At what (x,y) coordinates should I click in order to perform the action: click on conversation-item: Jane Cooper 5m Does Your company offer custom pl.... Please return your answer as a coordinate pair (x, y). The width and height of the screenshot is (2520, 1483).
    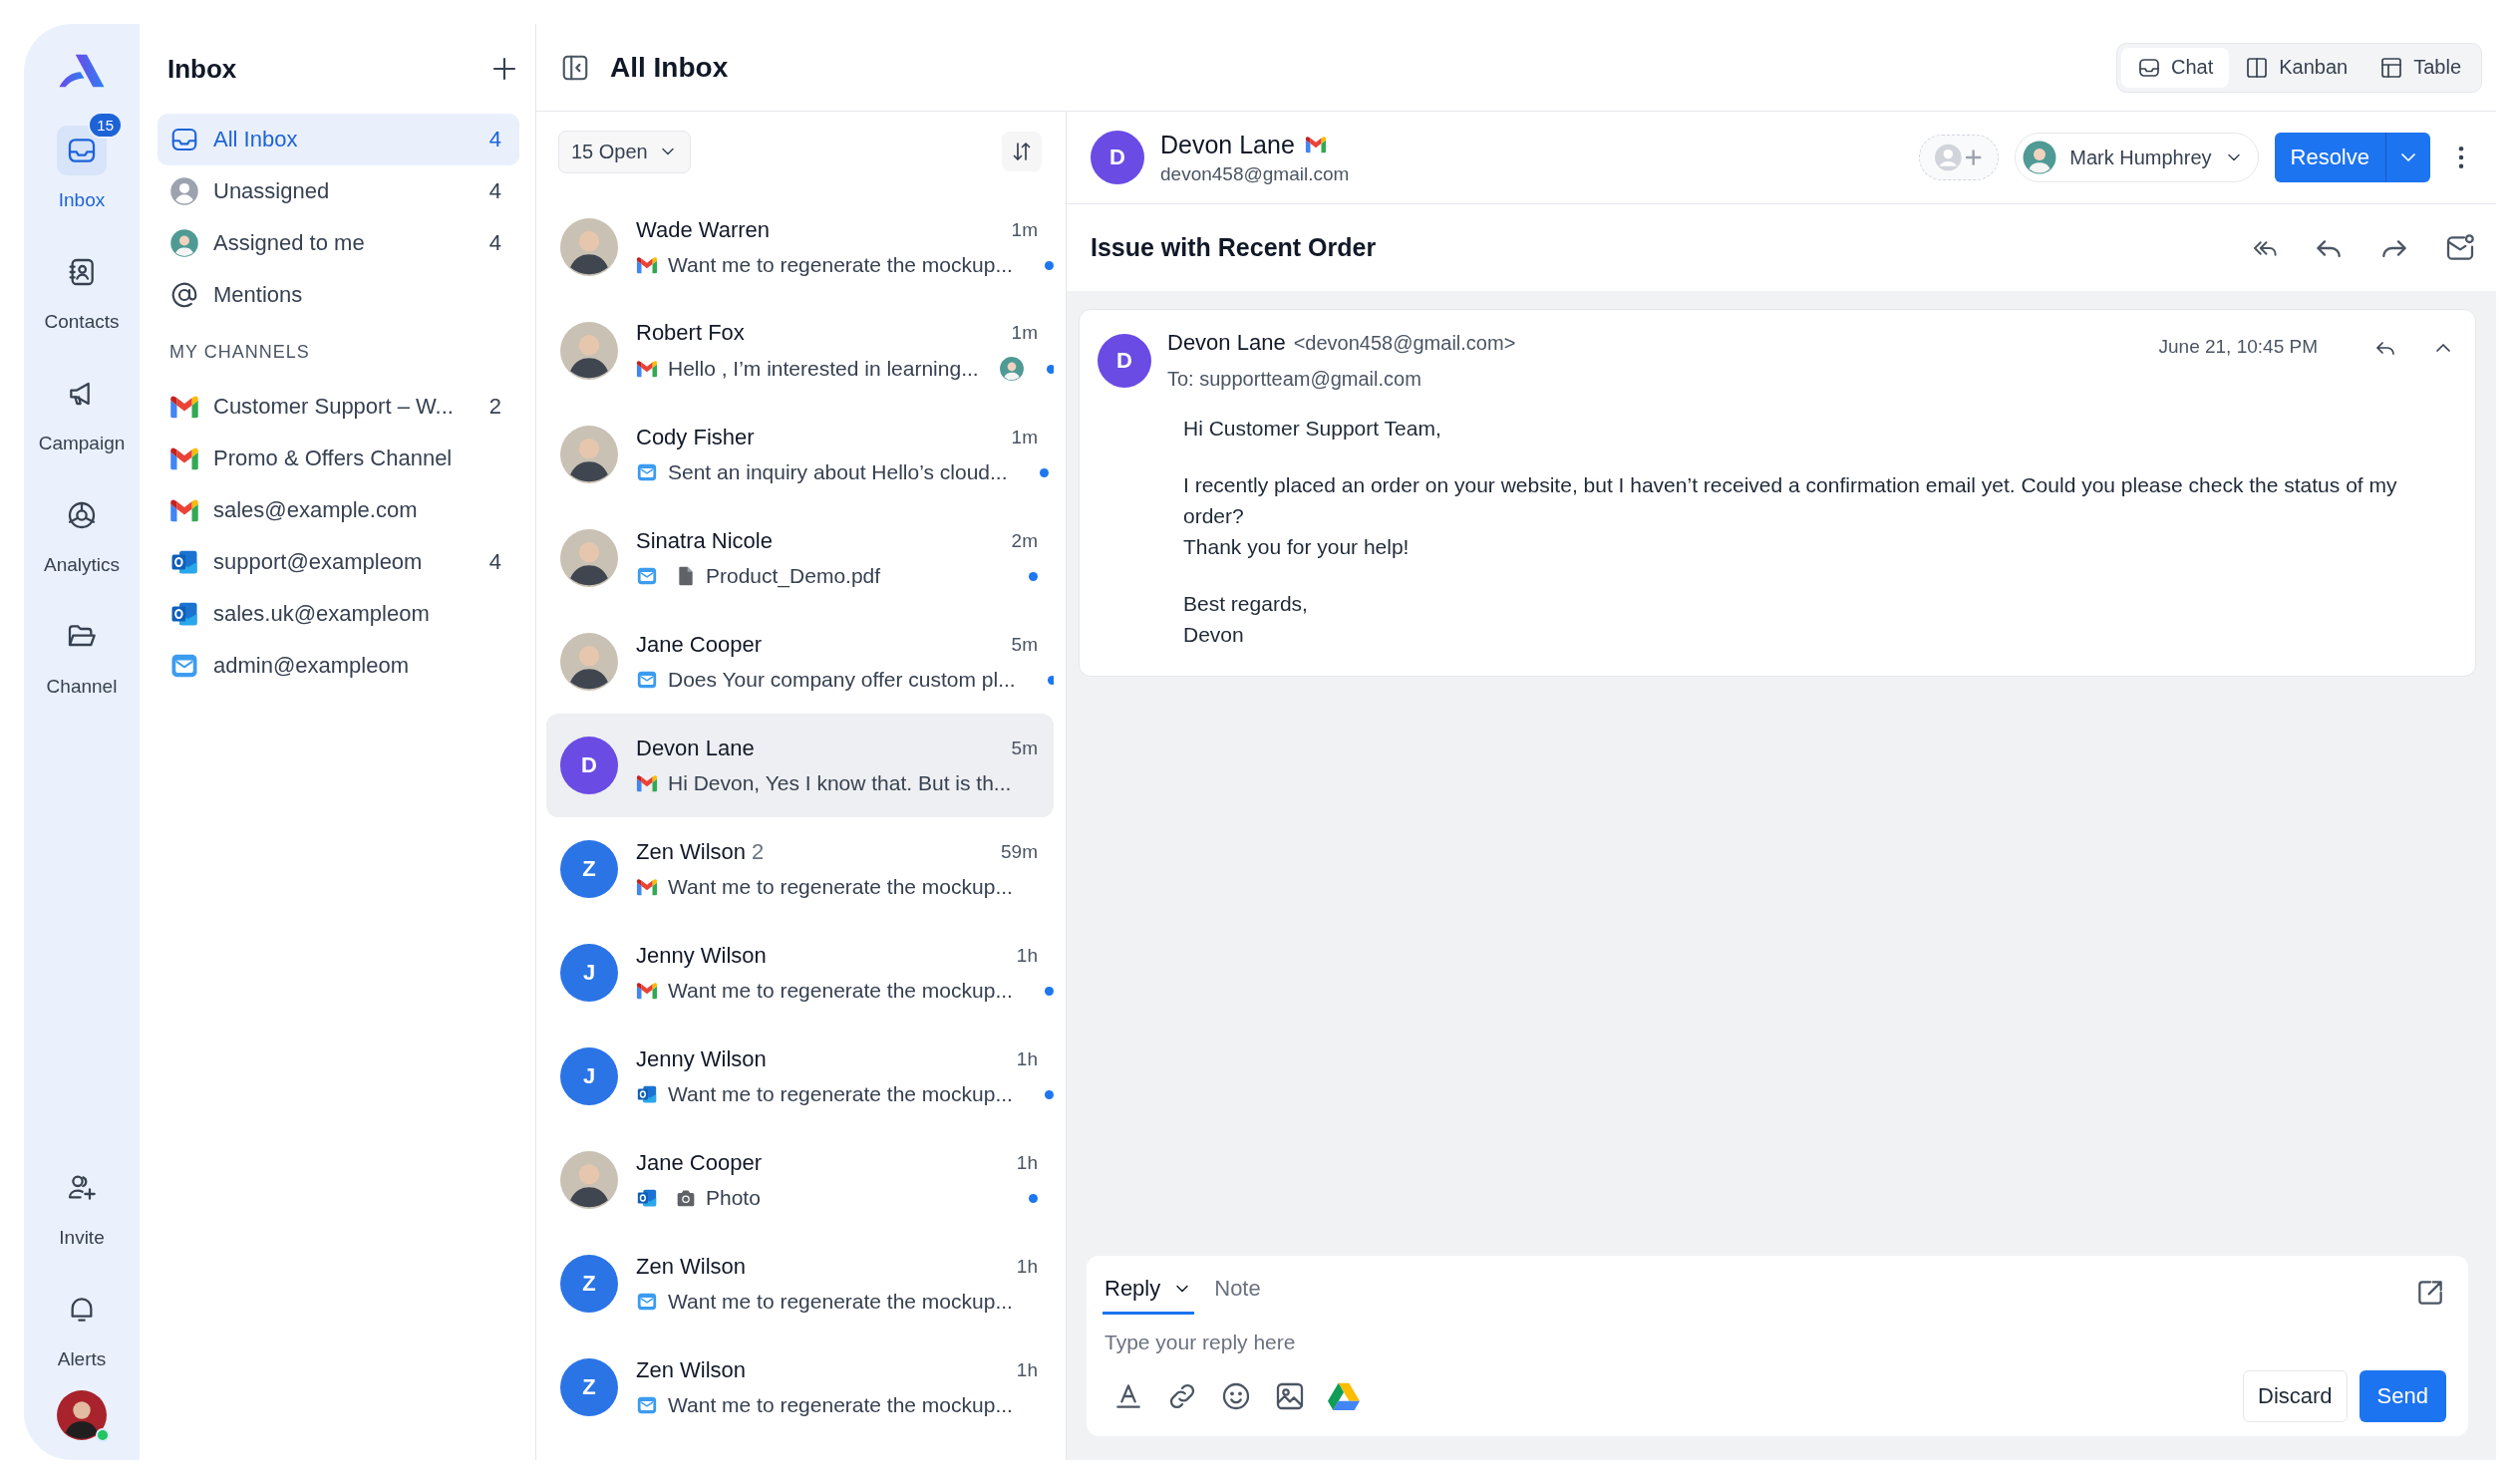
    Looking at the image, I should click on (800, 662).